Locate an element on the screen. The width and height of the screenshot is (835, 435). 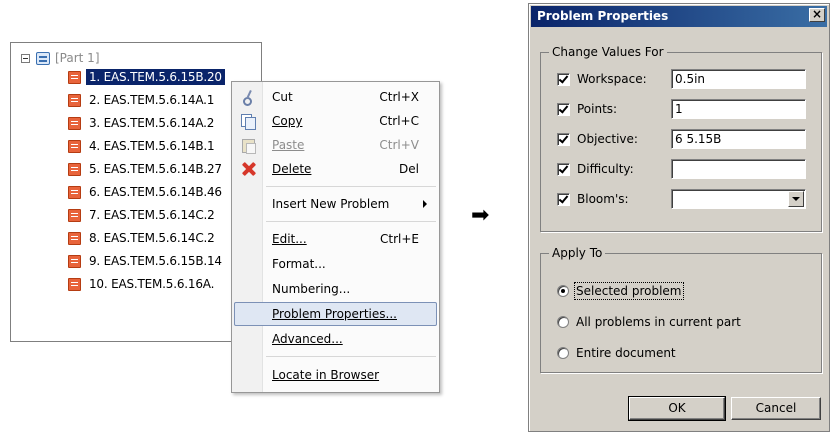
menu-label: Copy is located at coordinates (287, 121).